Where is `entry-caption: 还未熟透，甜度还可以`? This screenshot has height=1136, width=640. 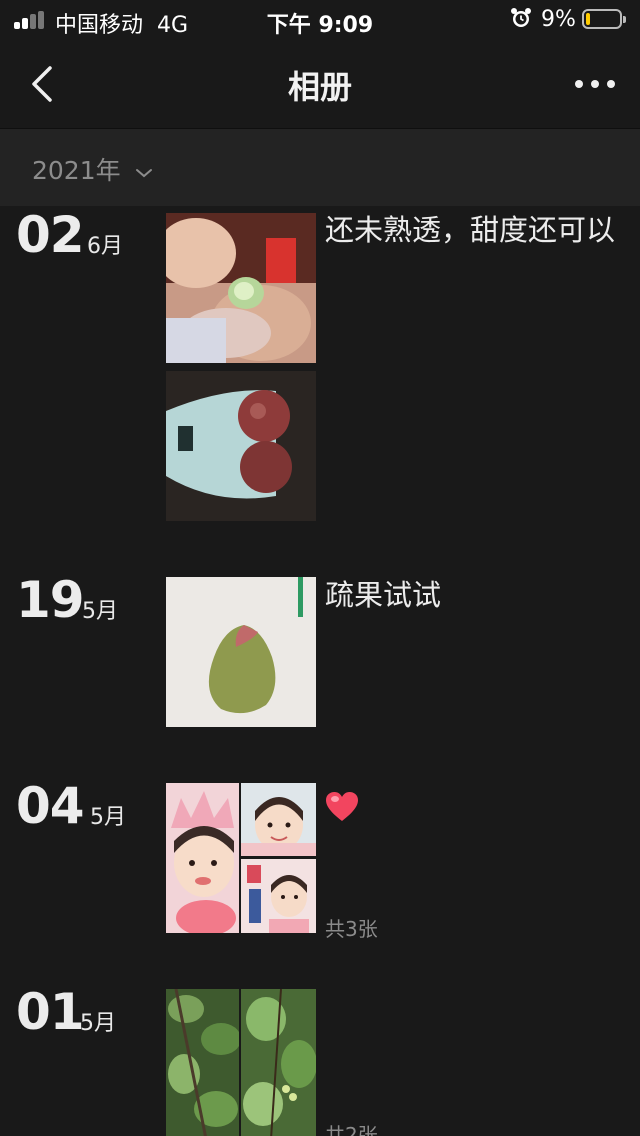
entry-caption: 还未熟透，甜度还可以 is located at coordinates (470, 230).